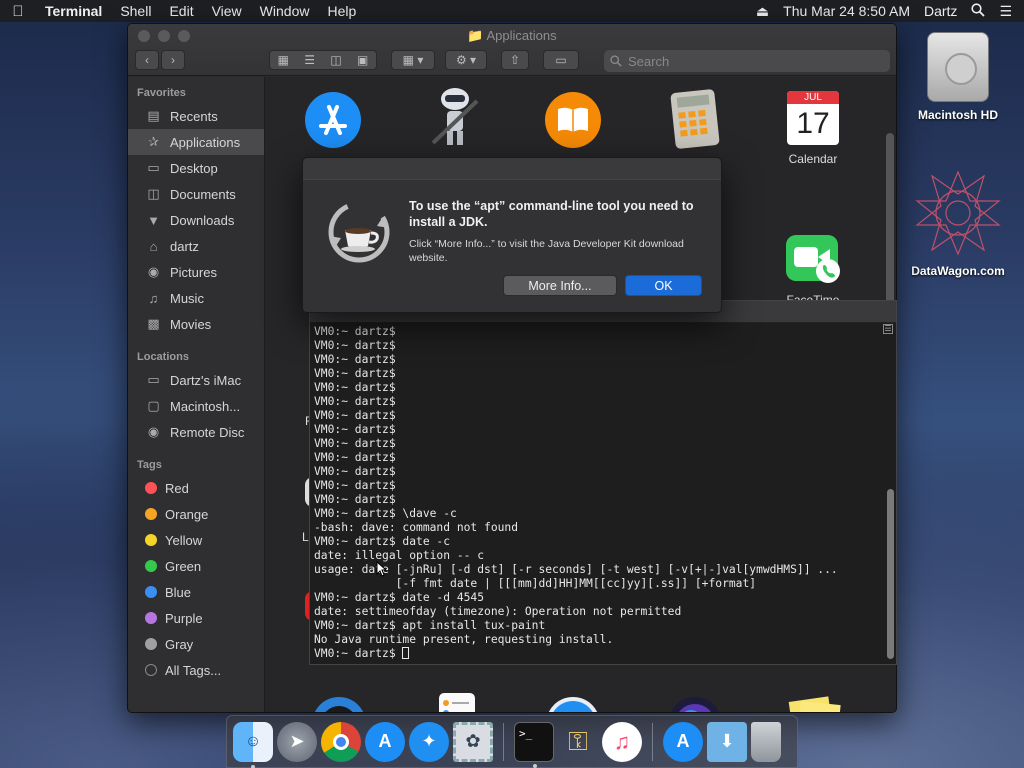  I want to click on ok-button: OK, so click(663, 285).